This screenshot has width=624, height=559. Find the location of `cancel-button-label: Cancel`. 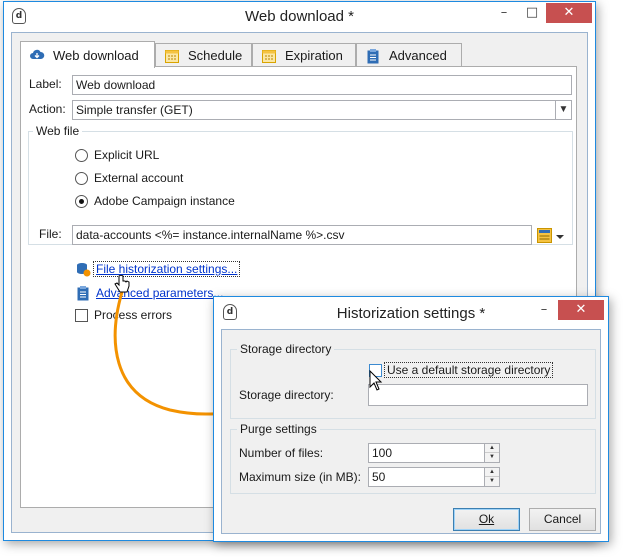

cancel-button-label: Cancel is located at coordinates (562, 519).